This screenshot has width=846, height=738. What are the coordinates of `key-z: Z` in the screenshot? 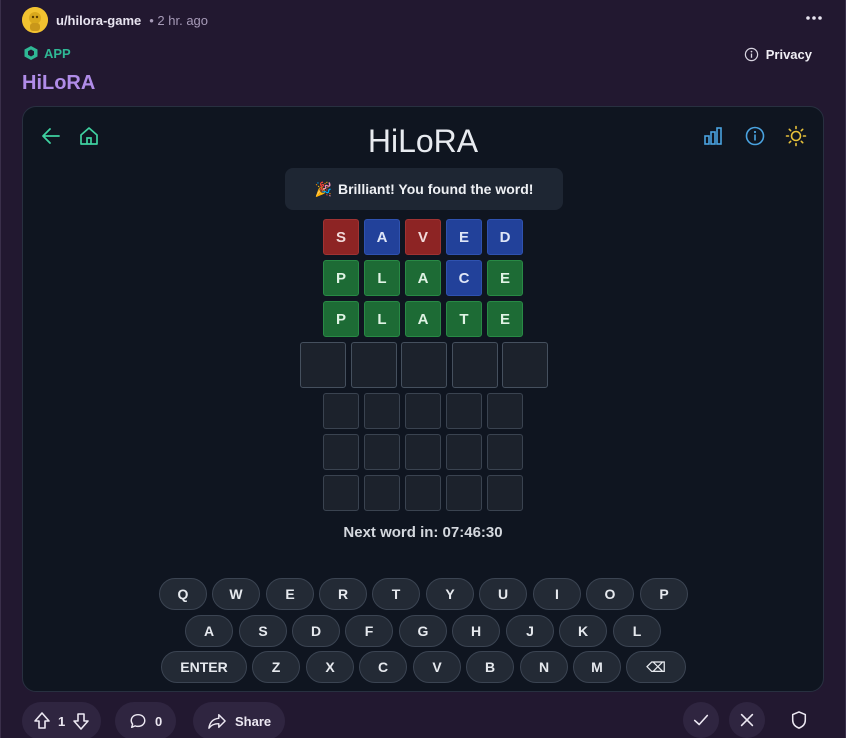 It's located at (276, 667).